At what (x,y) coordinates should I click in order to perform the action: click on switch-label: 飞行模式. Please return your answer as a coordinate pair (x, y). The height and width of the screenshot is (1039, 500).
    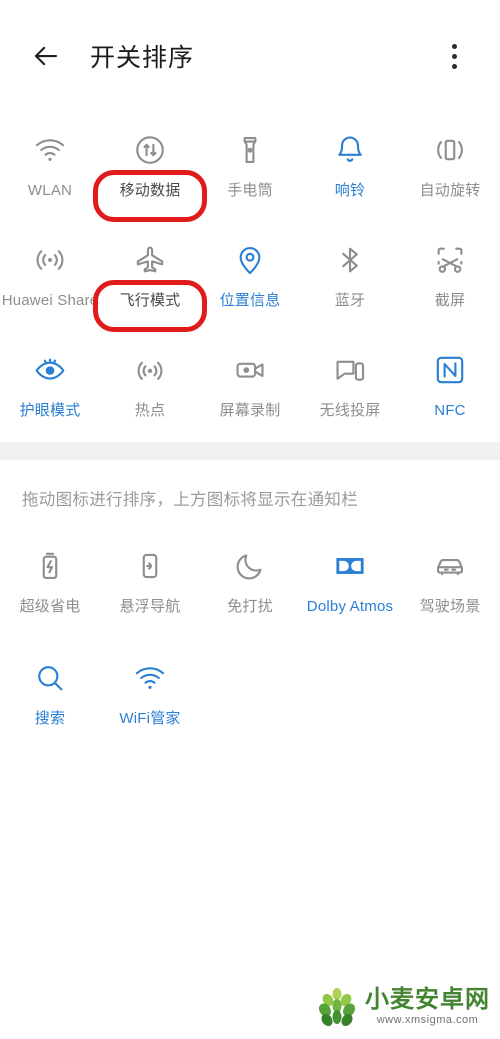
    Looking at the image, I should click on (150, 300).